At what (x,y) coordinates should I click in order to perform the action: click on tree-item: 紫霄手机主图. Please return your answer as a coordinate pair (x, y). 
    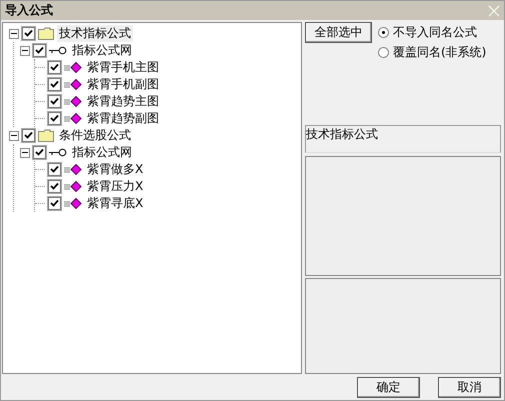
    Looking at the image, I should click on (123, 67).